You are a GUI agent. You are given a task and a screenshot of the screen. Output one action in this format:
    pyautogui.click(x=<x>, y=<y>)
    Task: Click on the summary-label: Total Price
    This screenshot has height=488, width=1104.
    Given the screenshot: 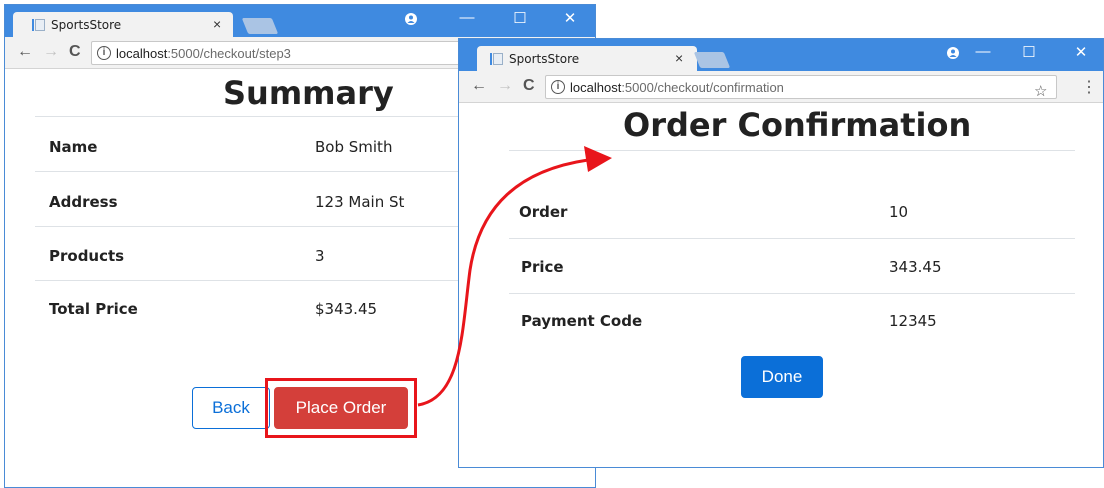 What is the action you would take?
    pyautogui.click(x=93, y=309)
    